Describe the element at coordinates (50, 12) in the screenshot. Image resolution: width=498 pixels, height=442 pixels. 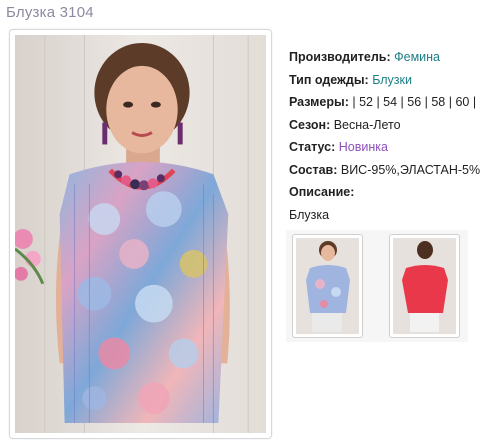
I see `product-title: Блузка 3104` at that location.